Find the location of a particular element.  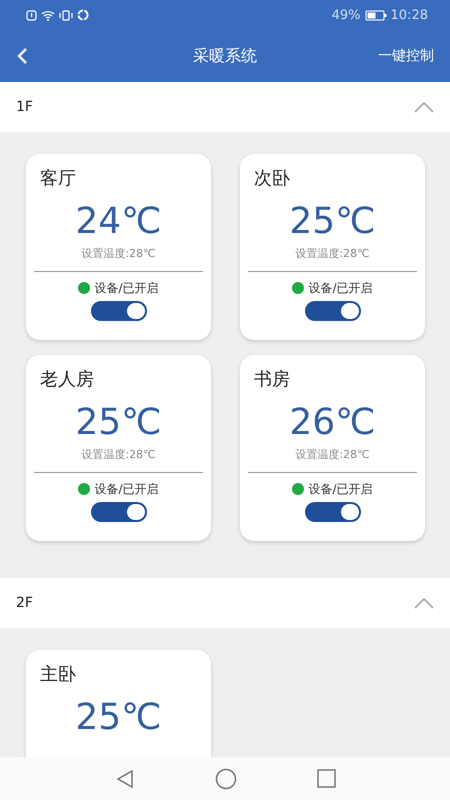

vibrate-icon is located at coordinates (66, 15).